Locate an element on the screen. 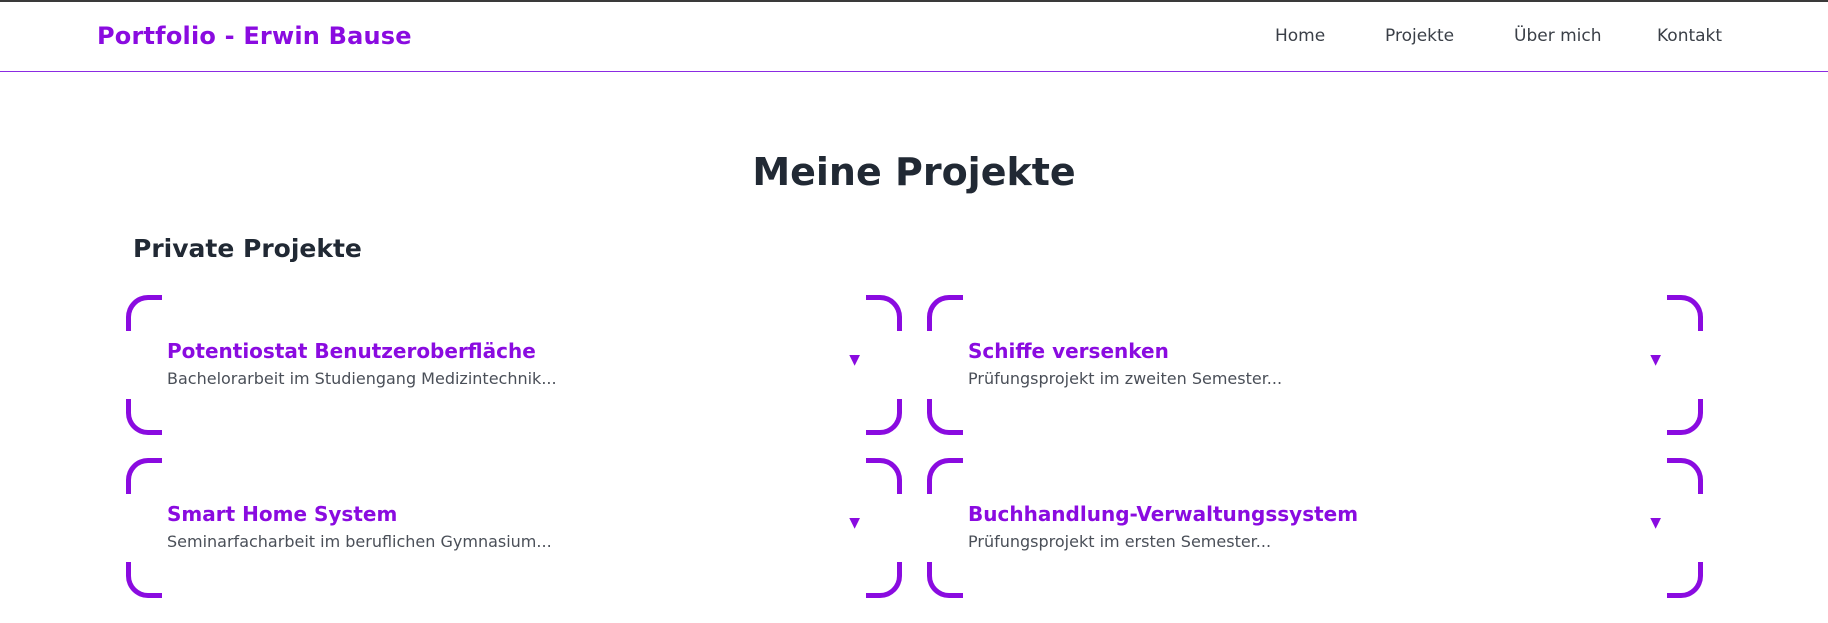 The image size is (1828, 623). section-title: Private Projekte is located at coordinates (247, 248).